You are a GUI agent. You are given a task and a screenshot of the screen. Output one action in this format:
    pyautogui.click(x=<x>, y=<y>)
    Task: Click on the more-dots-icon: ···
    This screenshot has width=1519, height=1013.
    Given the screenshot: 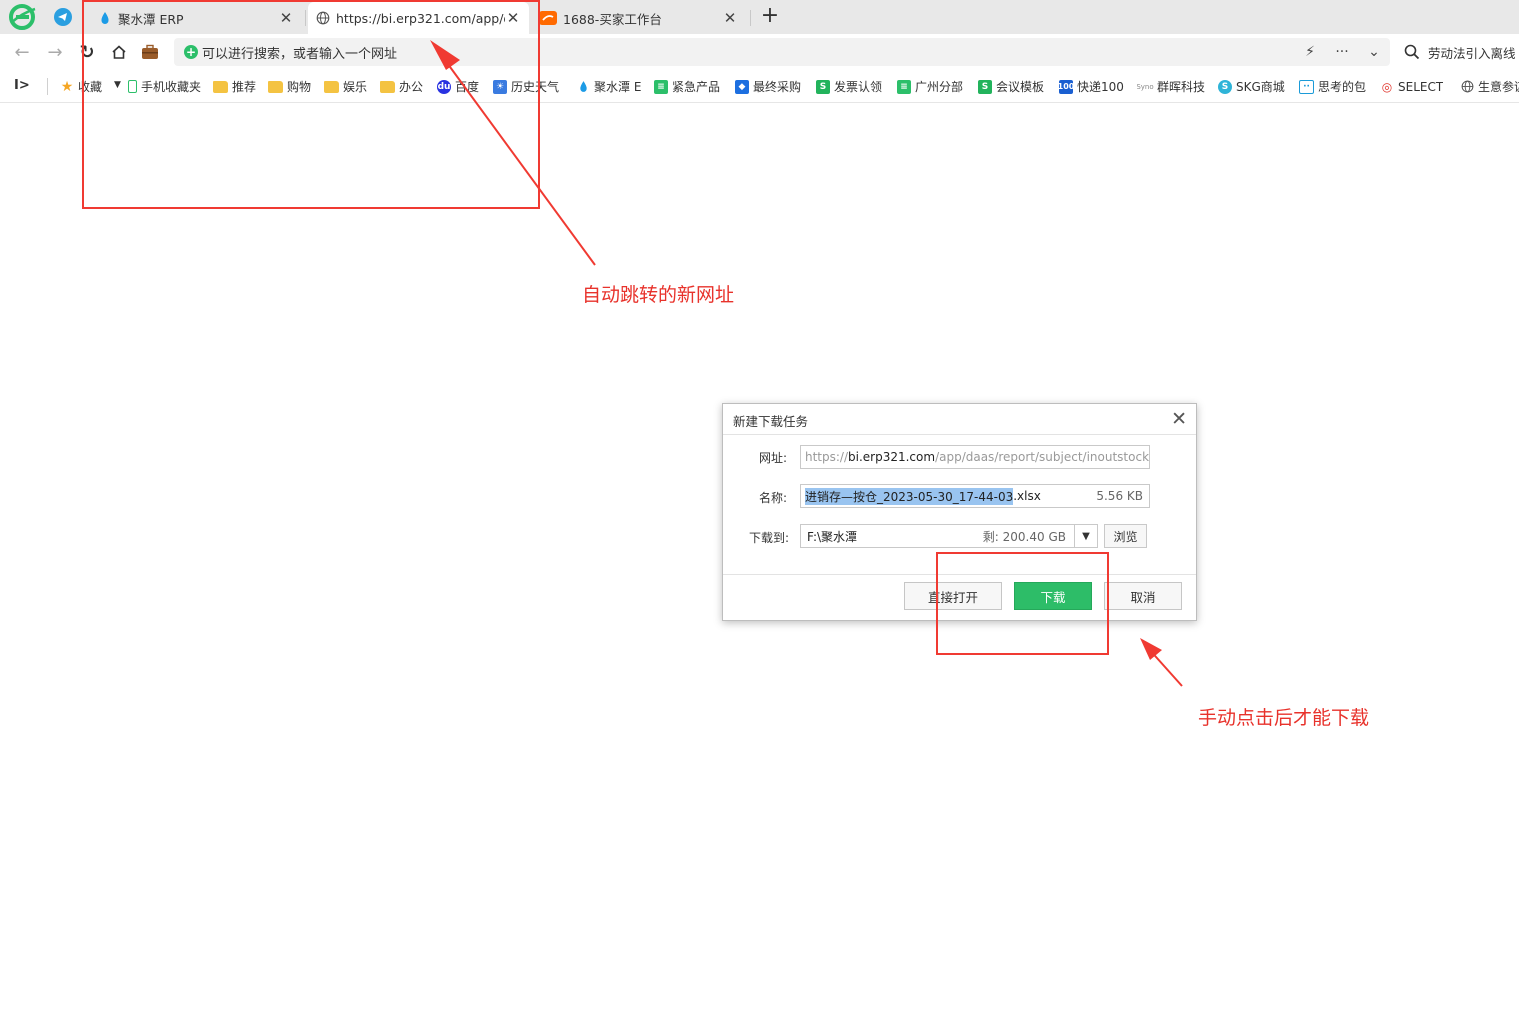 What is the action you would take?
    pyautogui.click(x=1342, y=52)
    